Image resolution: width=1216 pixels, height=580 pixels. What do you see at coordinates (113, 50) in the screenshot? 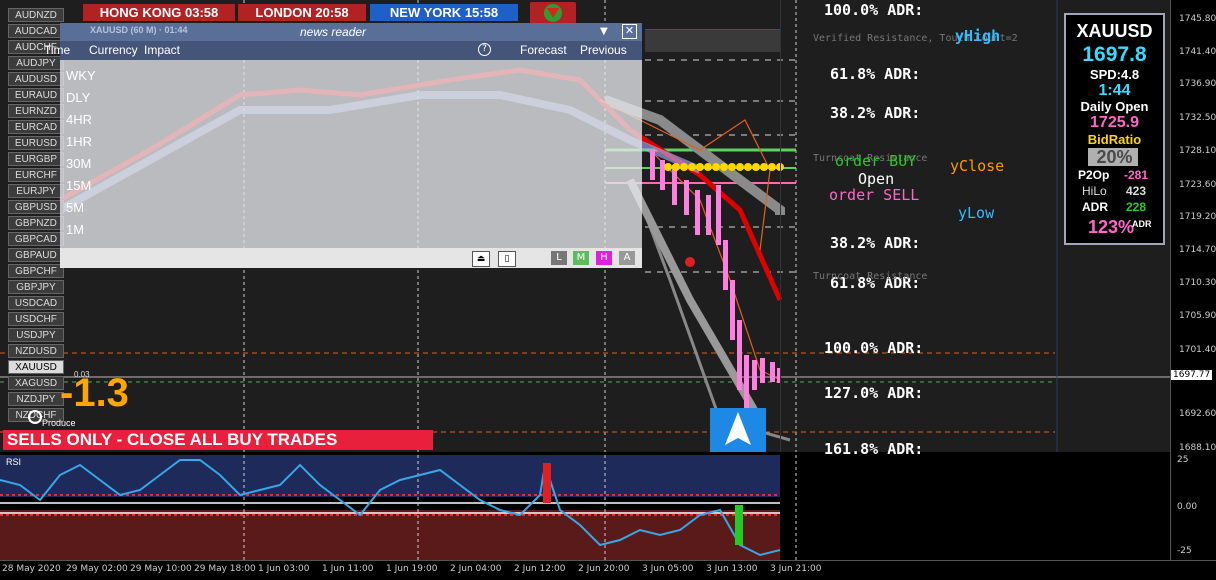
I see `column-currency: Currency` at bounding box center [113, 50].